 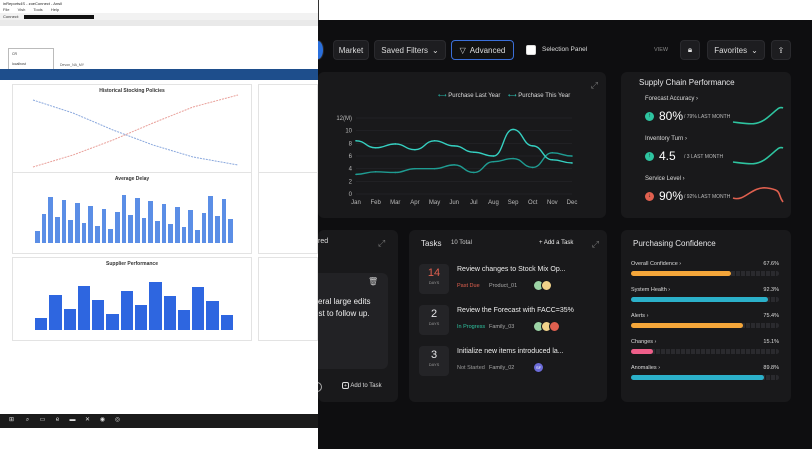 I want to click on y-tick-label: 6, so click(x=351, y=157).